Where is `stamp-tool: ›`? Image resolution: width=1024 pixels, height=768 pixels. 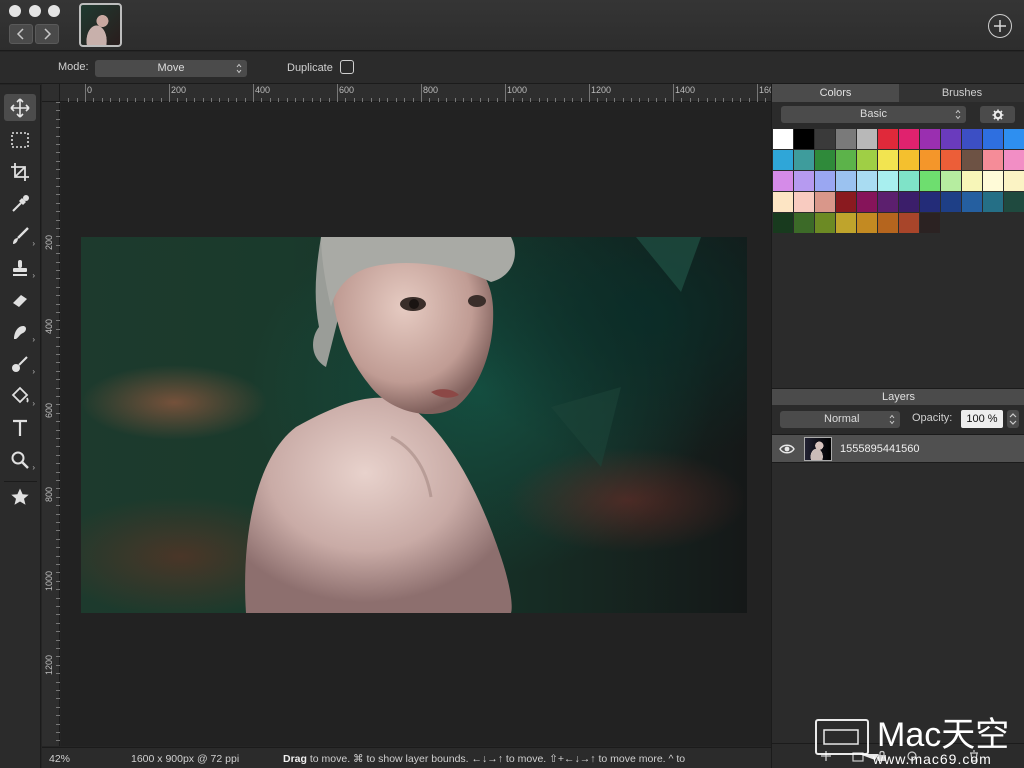 stamp-tool: › is located at coordinates (20, 267).